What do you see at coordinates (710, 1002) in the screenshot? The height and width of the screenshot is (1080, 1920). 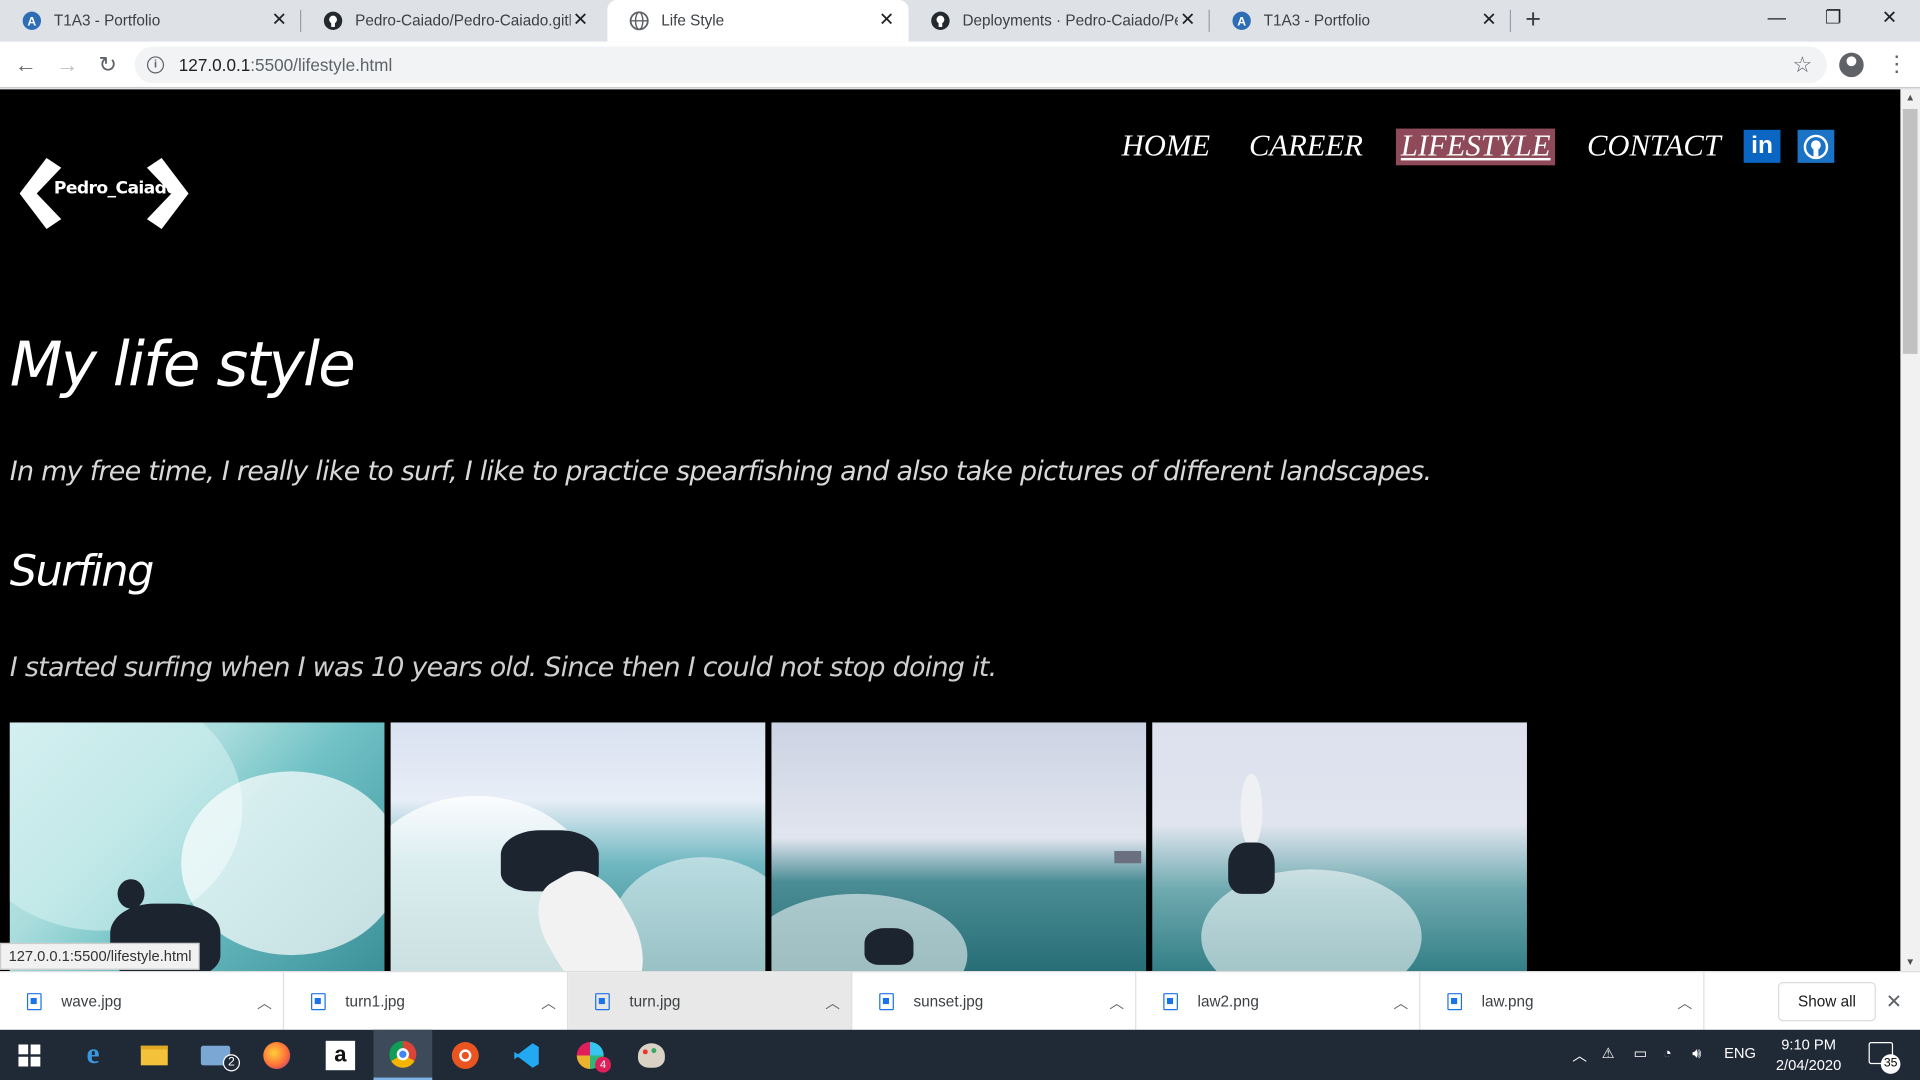 I see `download-item: turn.jpg ︿` at bounding box center [710, 1002].